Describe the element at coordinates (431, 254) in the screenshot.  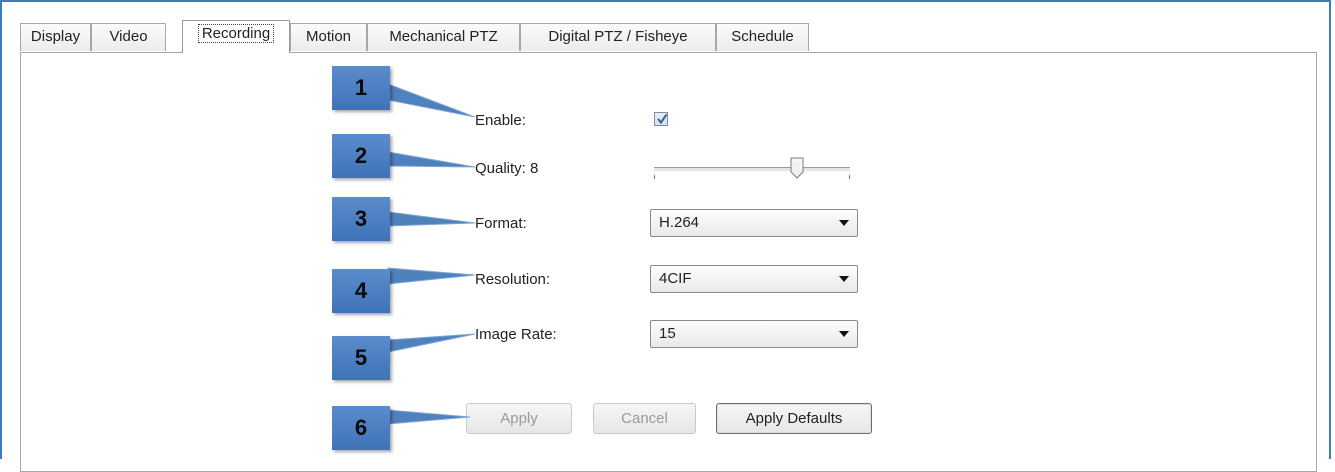
I see `callout-pointers` at that location.